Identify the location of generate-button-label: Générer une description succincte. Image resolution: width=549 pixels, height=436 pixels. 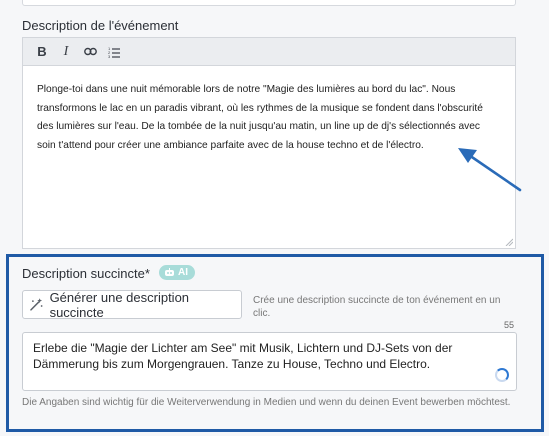
(119, 304).